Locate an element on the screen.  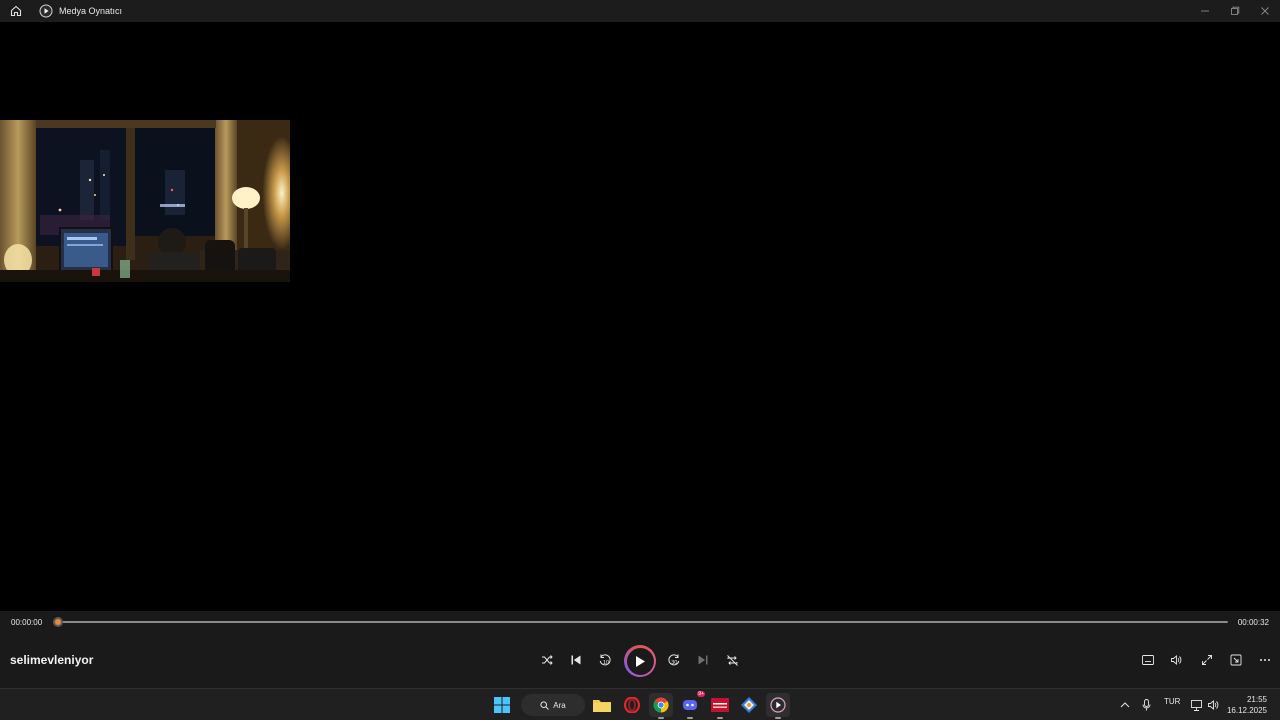
minimize-button is located at coordinates (1205, 11).